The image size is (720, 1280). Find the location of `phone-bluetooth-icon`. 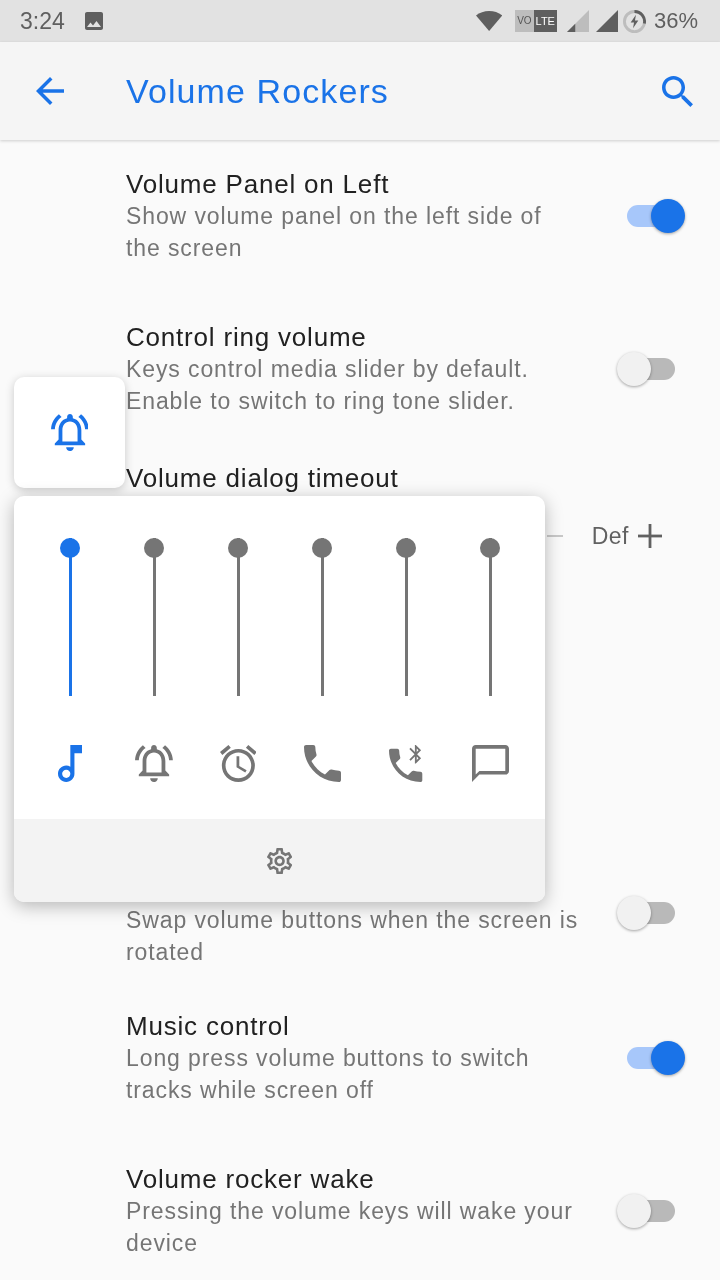

phone-bluetooth-icon is located at coordinates (406, 763).